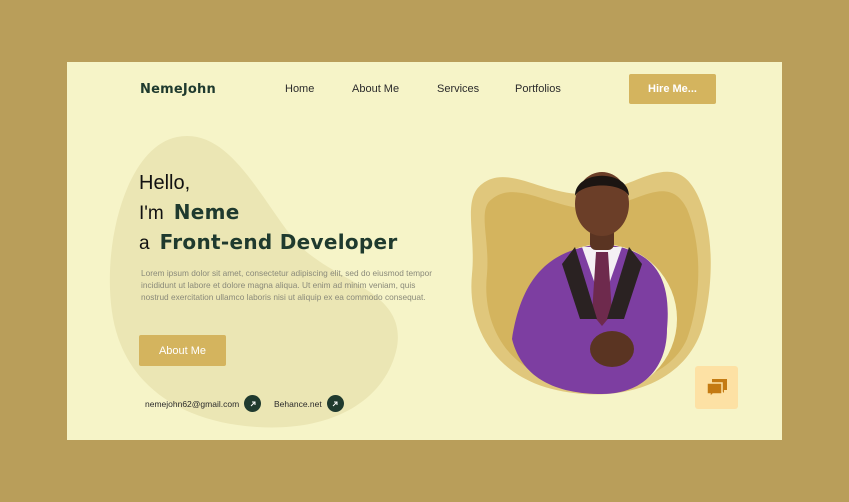  I want to click on behance-link: Behance.net, so click(309, 403).